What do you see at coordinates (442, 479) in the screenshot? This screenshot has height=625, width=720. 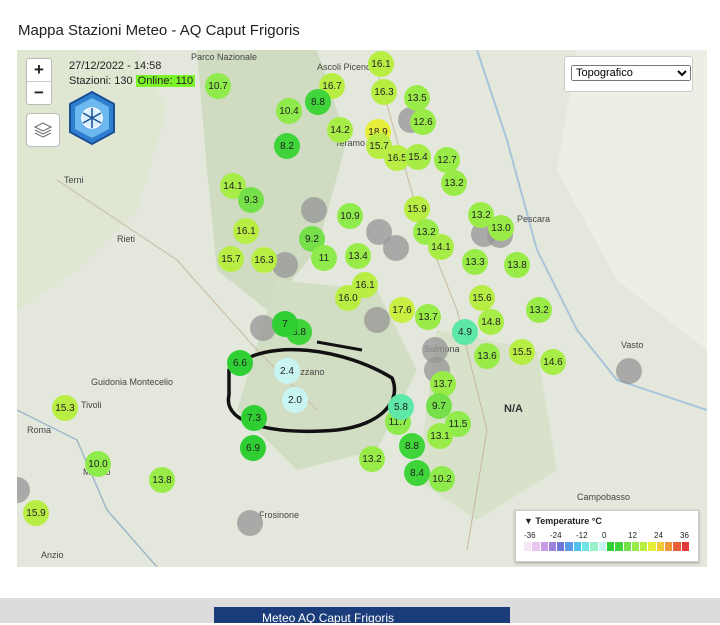 I see `station-marker: 10.2` at bounding box center [442, 479].